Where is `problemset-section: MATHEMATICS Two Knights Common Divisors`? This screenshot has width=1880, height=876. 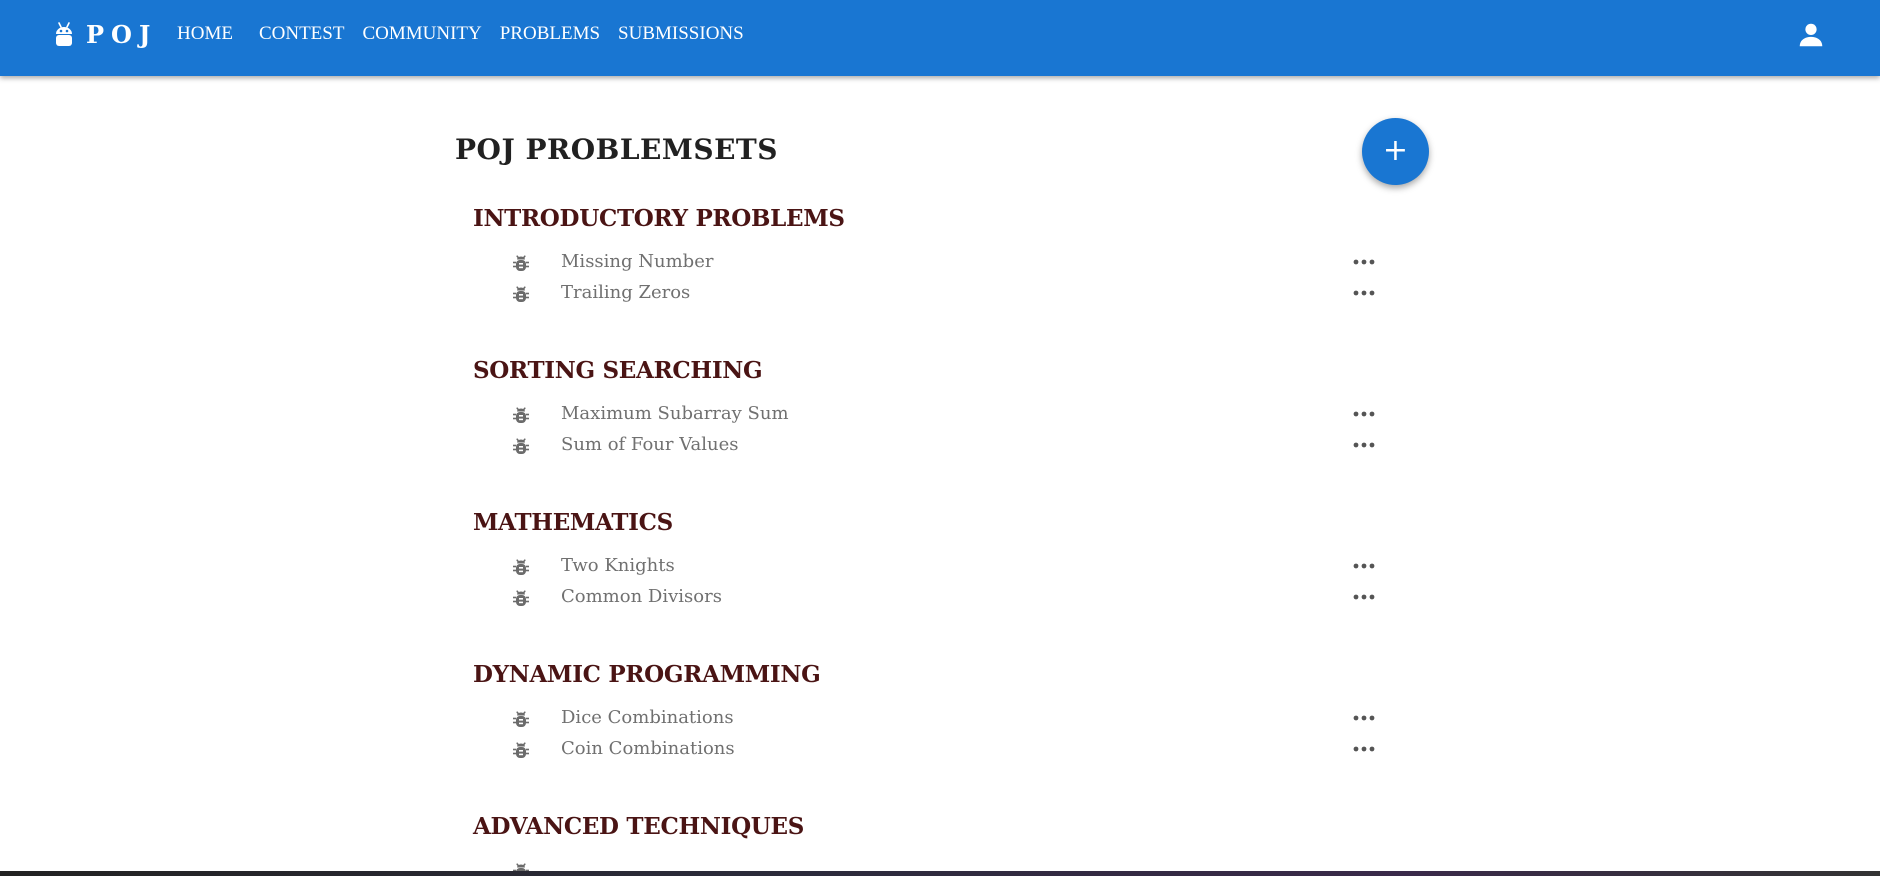 problemset-section: MATHEMATICS Two Knights Common Divisors is located at coordinates (933, 557).